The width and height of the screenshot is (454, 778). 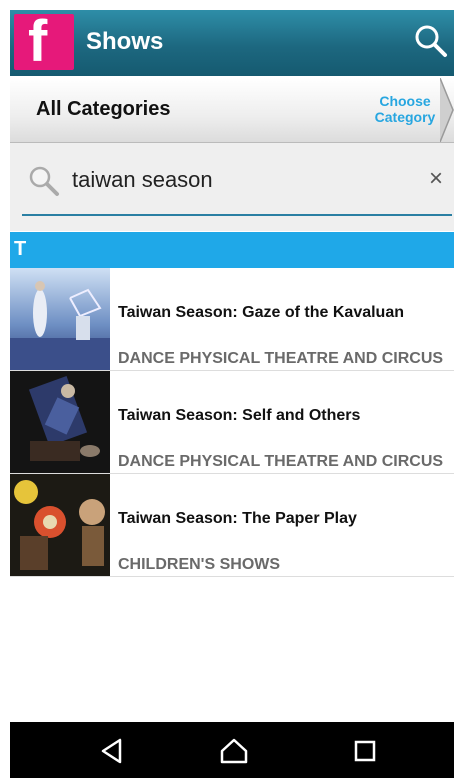 I want to click on app-bar: f Shows, so click(x=232, y=43).